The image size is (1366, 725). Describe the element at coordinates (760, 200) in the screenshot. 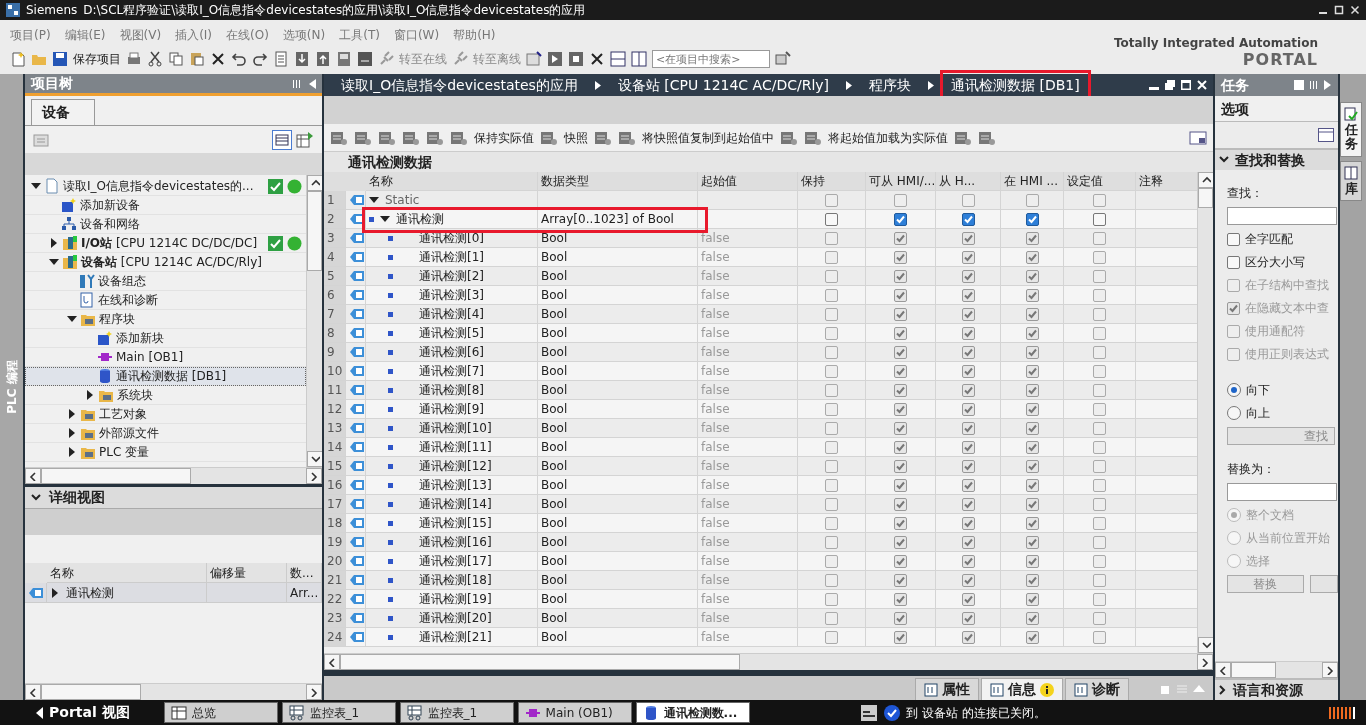

I see `table-row: 1 Static` at that location.